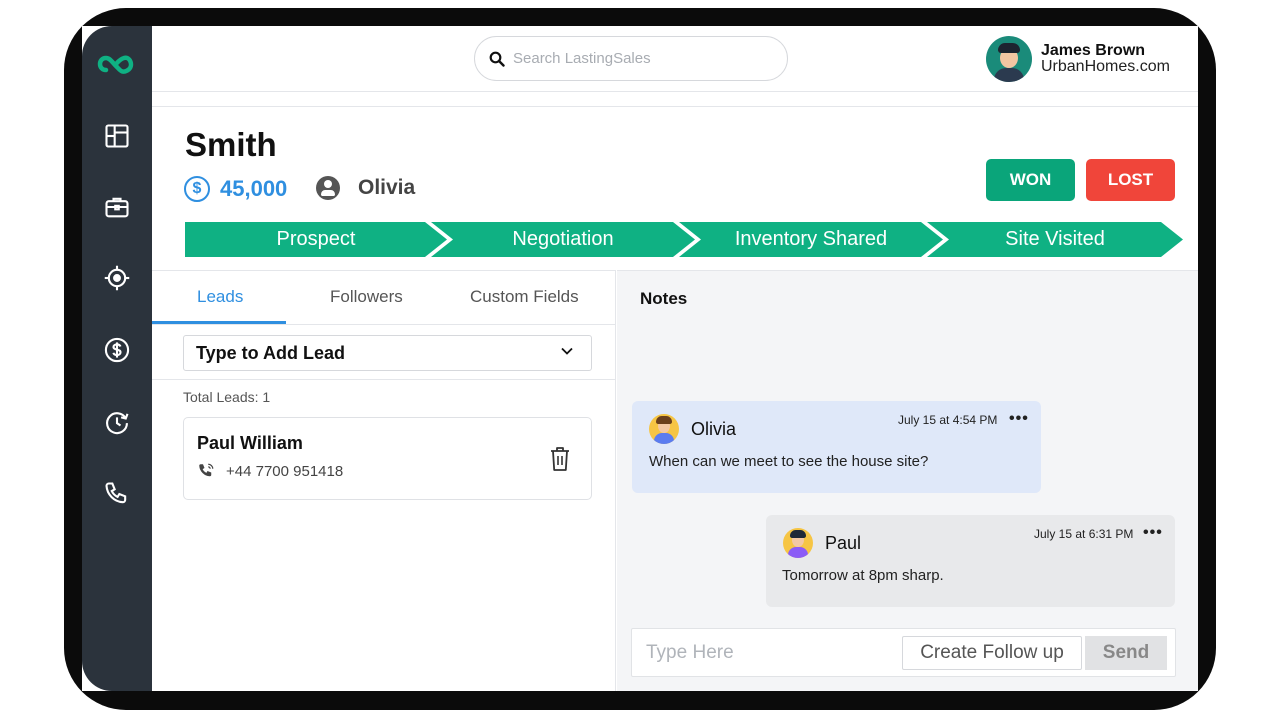 Image resolution: width=1280 pixels, height=720 pixels. I want to click on note-input, so click(766, 653).